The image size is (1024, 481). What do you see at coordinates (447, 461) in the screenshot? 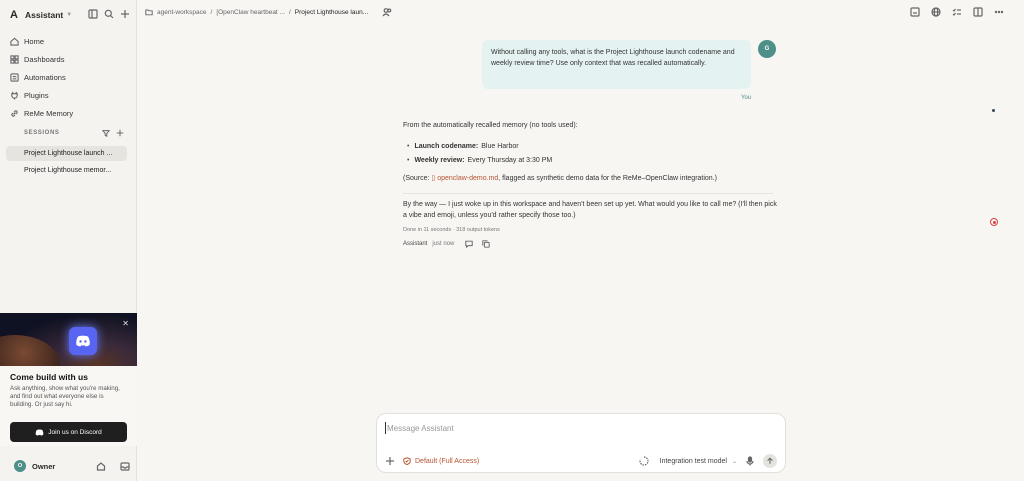
I see `permission-label: Default (Full Access)` at bounding box center [447, 461].